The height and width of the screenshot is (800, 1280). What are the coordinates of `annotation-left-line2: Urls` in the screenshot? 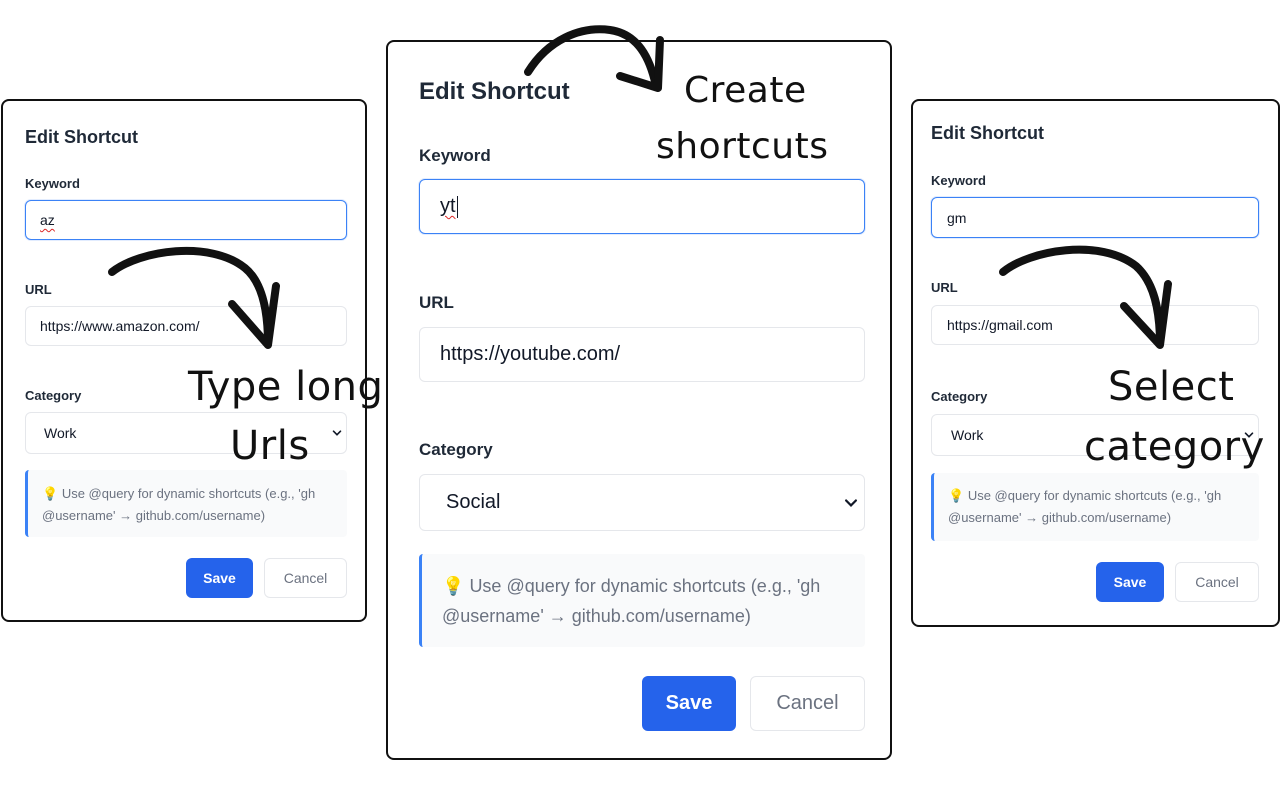 It's located at (270, 446).